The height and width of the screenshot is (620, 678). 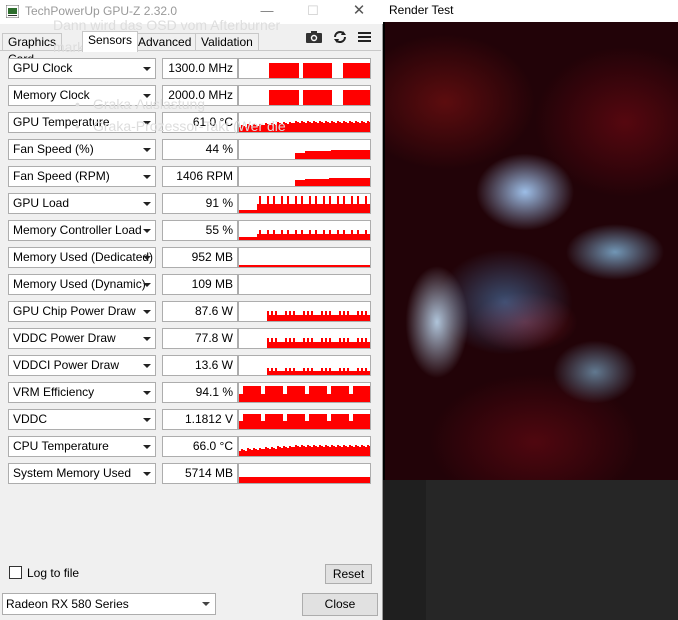 What do you see at coordinates (359, 12) in the screenshot?
I see `window-close-button: ✕` at bounding box center [359, 12].